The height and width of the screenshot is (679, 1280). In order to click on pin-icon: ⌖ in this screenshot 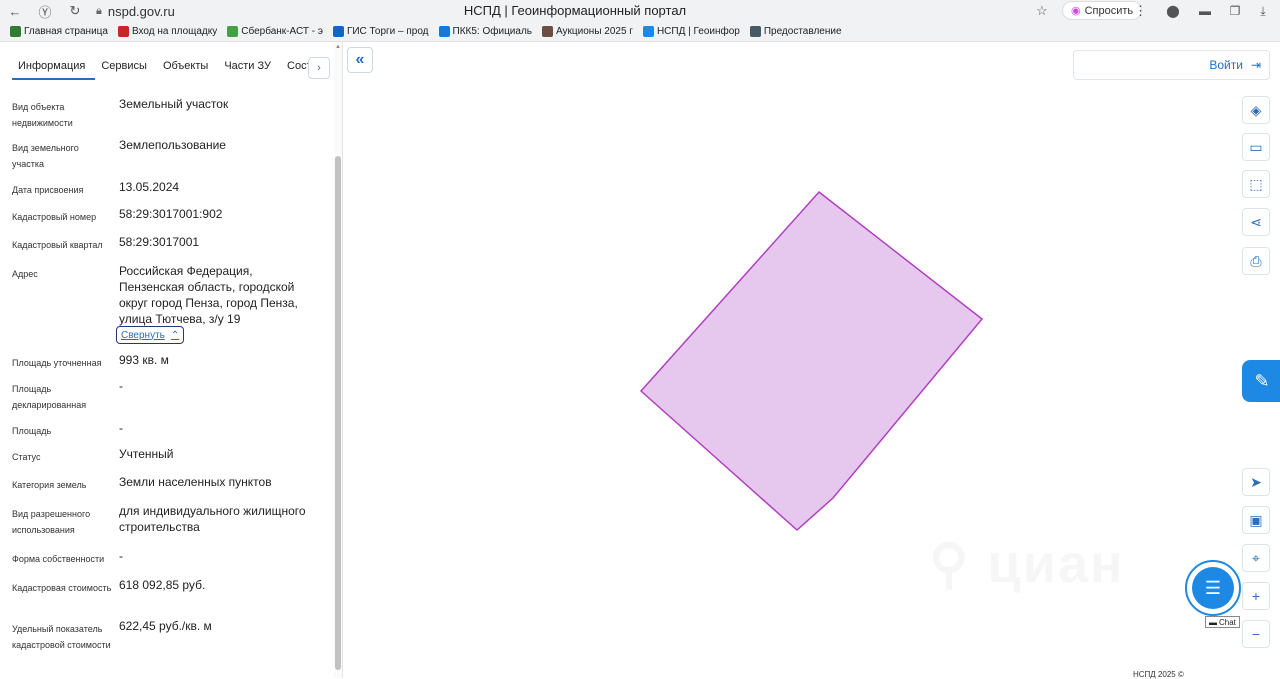, I will do `click(1256, 557)`.